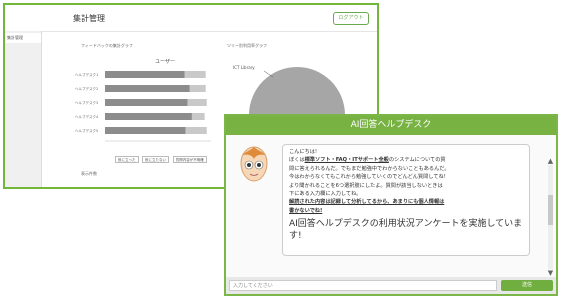 The height and width of the screenshot is (299, 564). I want to click on message-line-3: 今はわからなくてもこれから勉強していくのでどんどん質問してね!, so click(367, 177).